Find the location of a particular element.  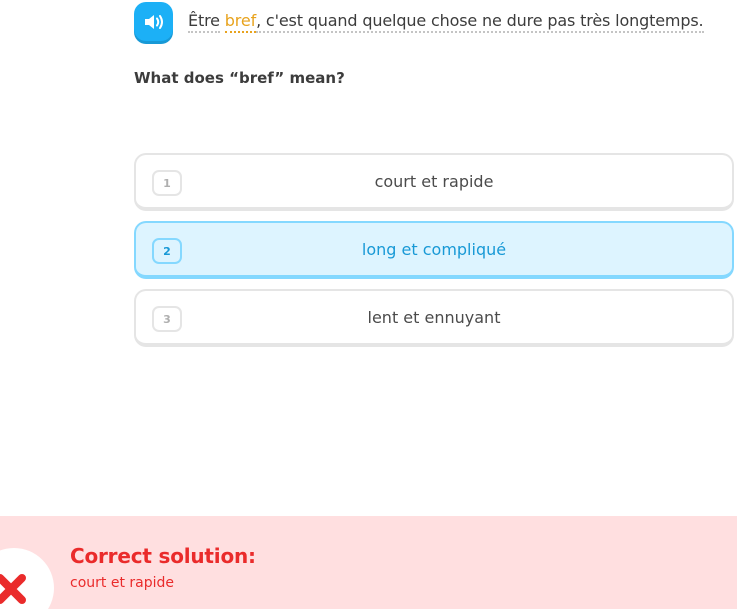

question-text: What does “bref” mean? is located at coordinates (239, 78).